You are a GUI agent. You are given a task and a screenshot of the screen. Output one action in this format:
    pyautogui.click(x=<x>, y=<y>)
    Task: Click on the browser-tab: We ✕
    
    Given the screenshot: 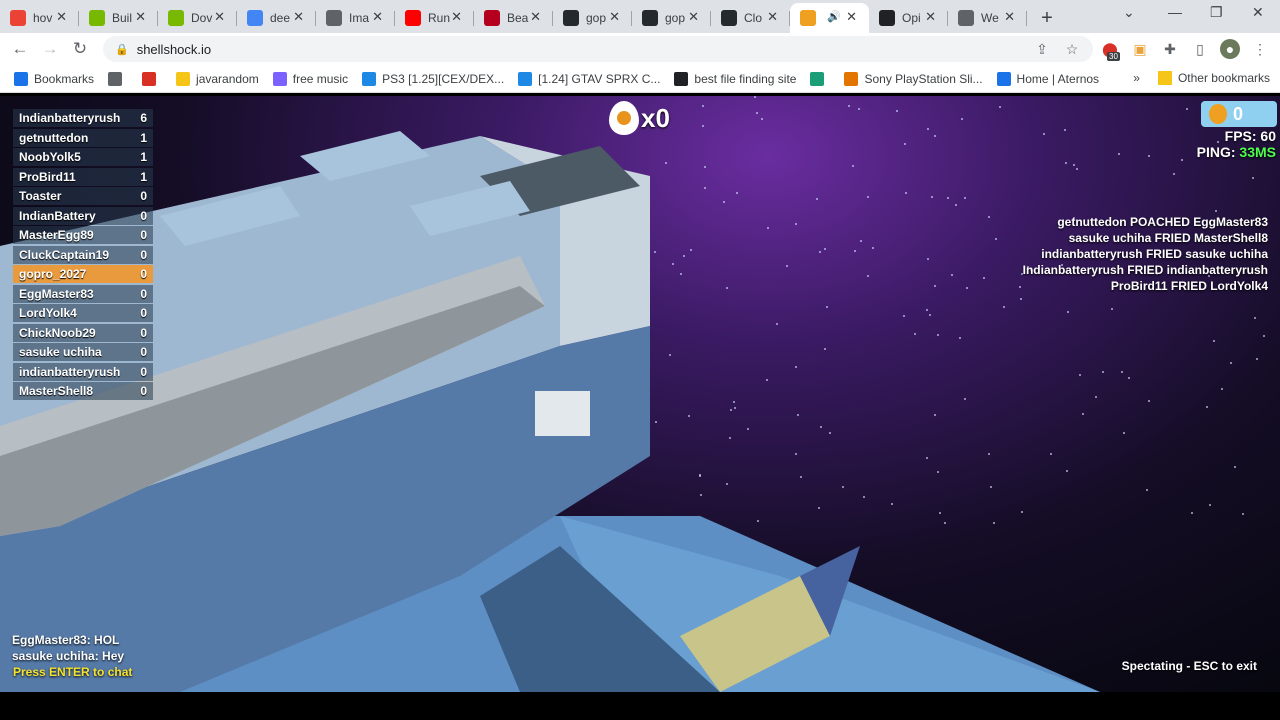 What is the action you would take?
    pyautogui.click(x=987, y=18)
    